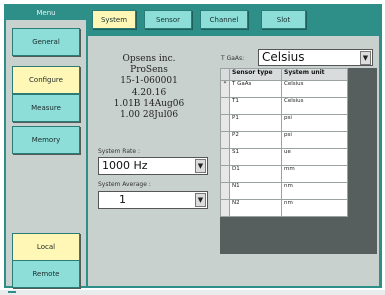  Describe the element at coordinates (149, 103) in the screenshot. I see `build-info-1: 1.01B 14Aug06` at that location.